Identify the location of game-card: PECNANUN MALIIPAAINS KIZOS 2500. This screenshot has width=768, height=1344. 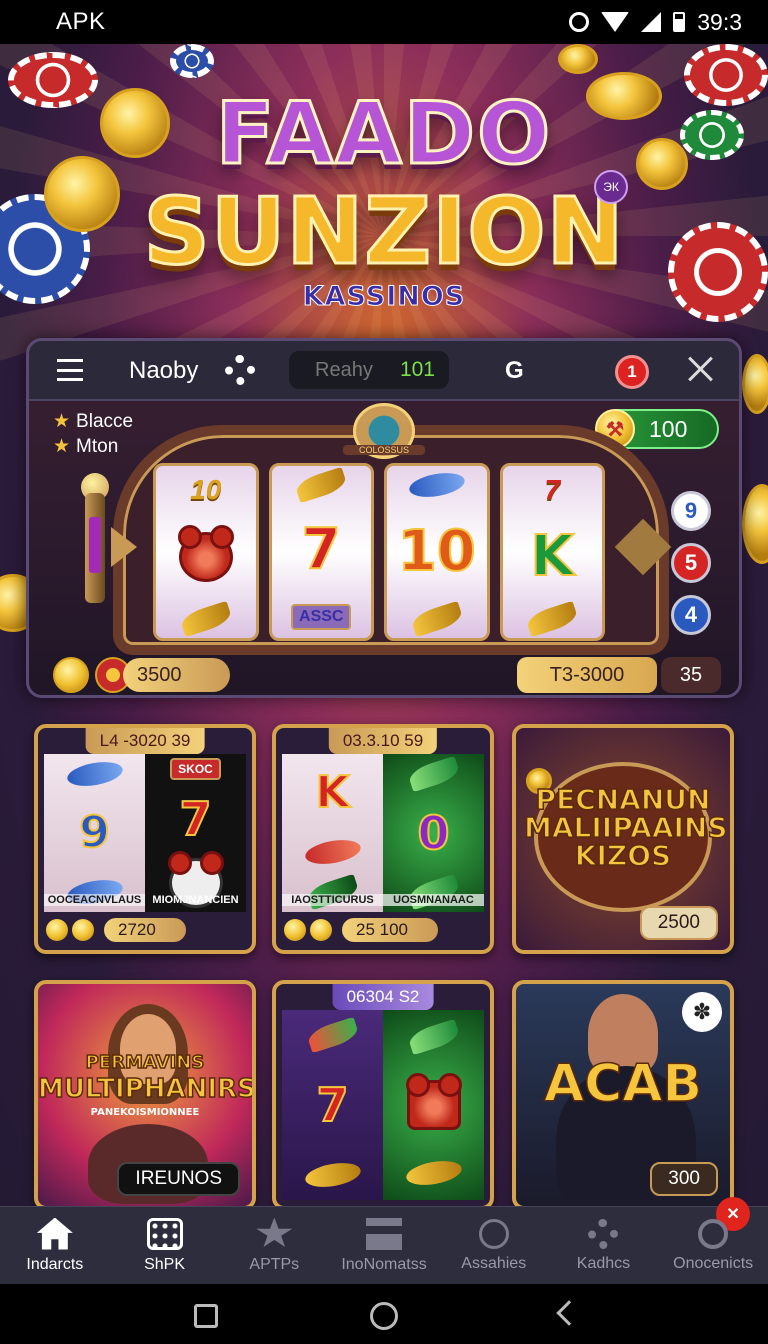
(623, 839).